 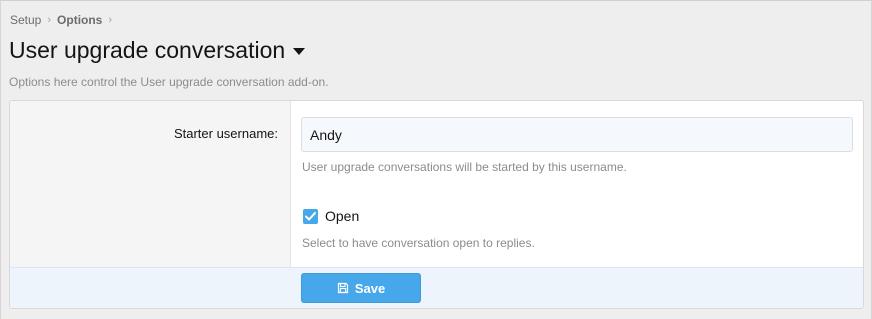 I want to click on breadcrumb: Setup › Options ›, so click(x=64, y=20).